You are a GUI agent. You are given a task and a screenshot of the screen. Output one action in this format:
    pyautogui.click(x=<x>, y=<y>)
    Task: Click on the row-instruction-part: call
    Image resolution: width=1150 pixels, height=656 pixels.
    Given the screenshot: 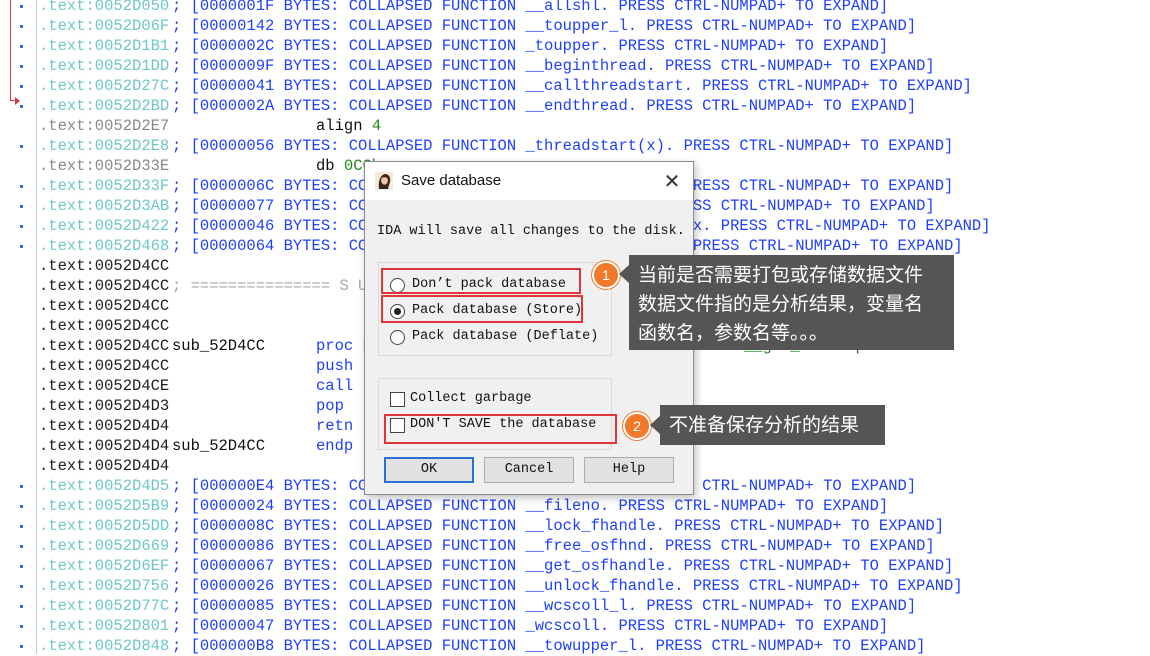 What is the action you would take?
    pyautogui.click(x=335, y=386)
    